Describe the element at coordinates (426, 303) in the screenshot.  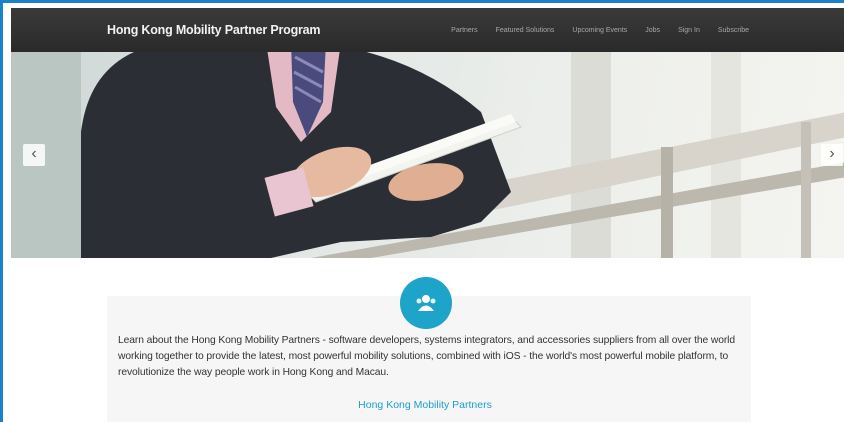
I see `group-icon` at that location.